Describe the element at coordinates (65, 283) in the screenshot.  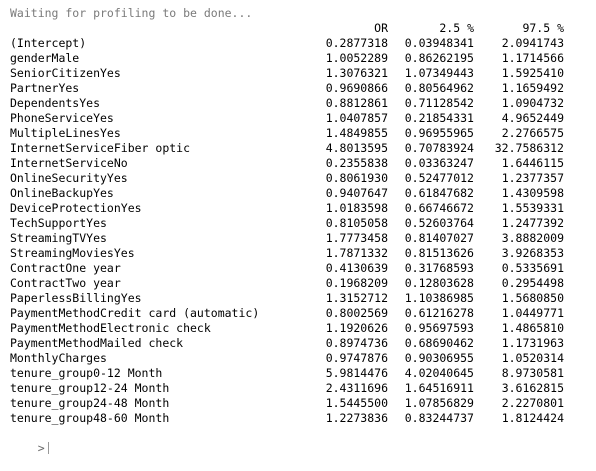
I see `row-label: ContractTwo year` at that location.